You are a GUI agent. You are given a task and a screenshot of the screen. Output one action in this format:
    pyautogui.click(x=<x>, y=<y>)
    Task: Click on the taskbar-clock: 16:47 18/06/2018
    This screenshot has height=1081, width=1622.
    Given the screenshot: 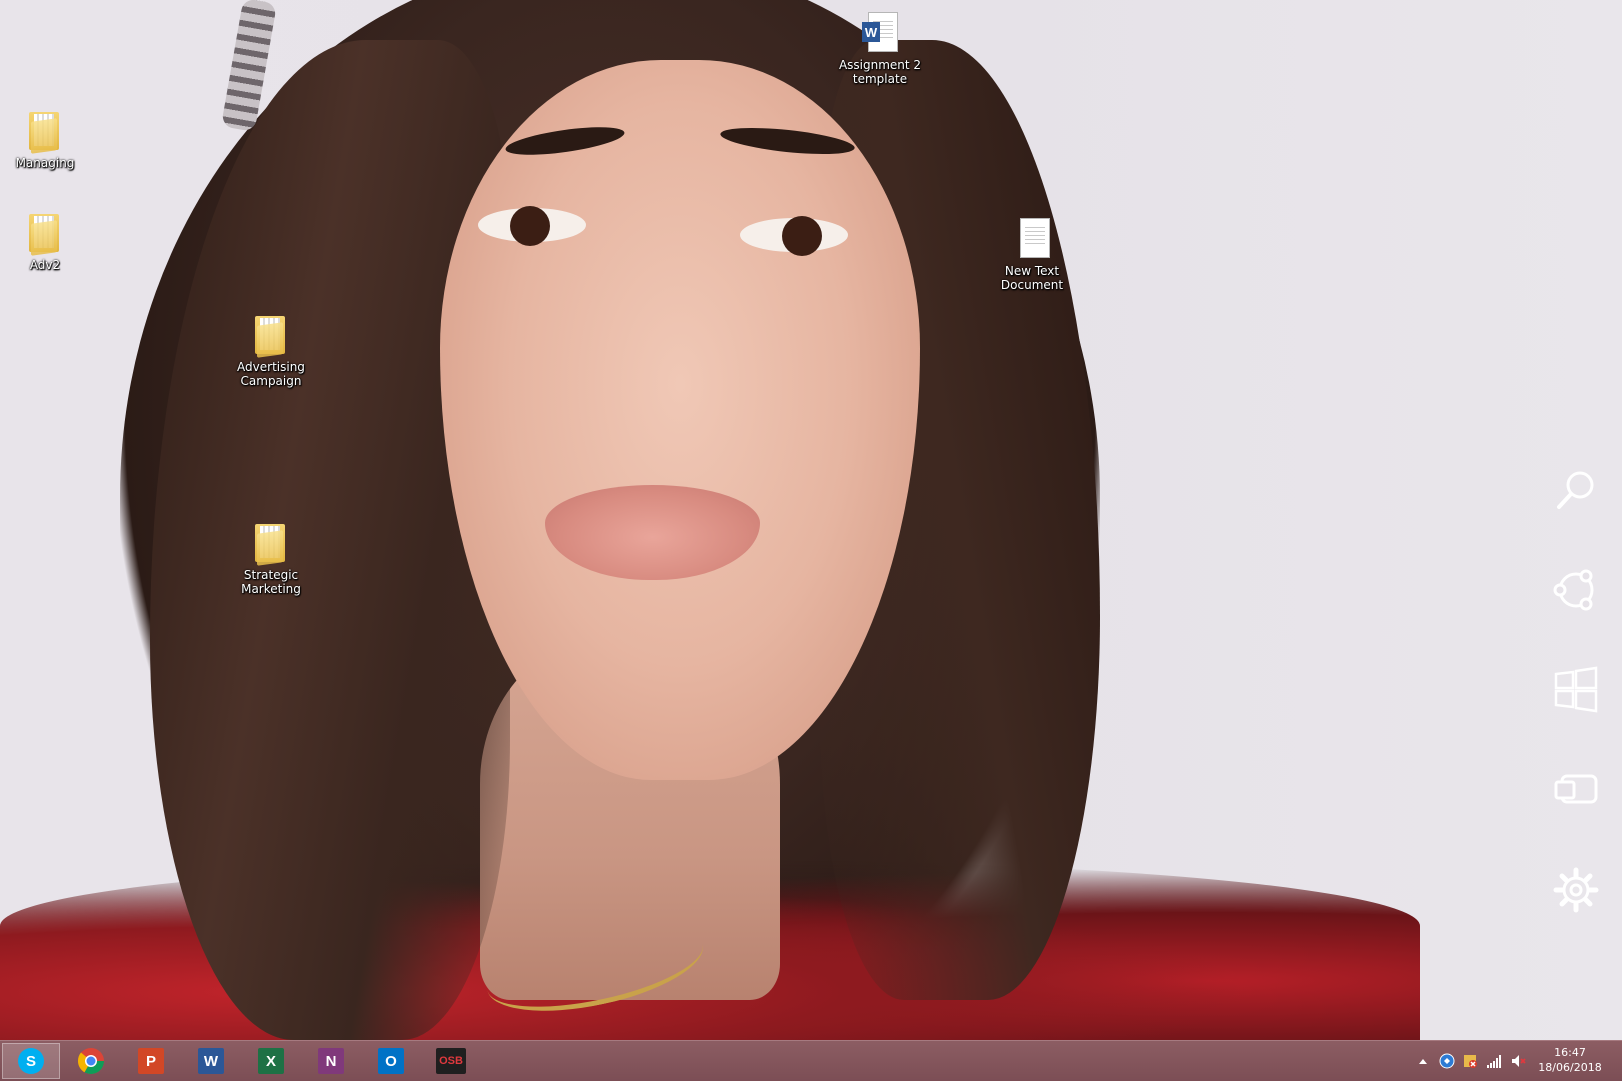 What is the action you would take?
    pyautogui.click(x=1570, y=1060)
    